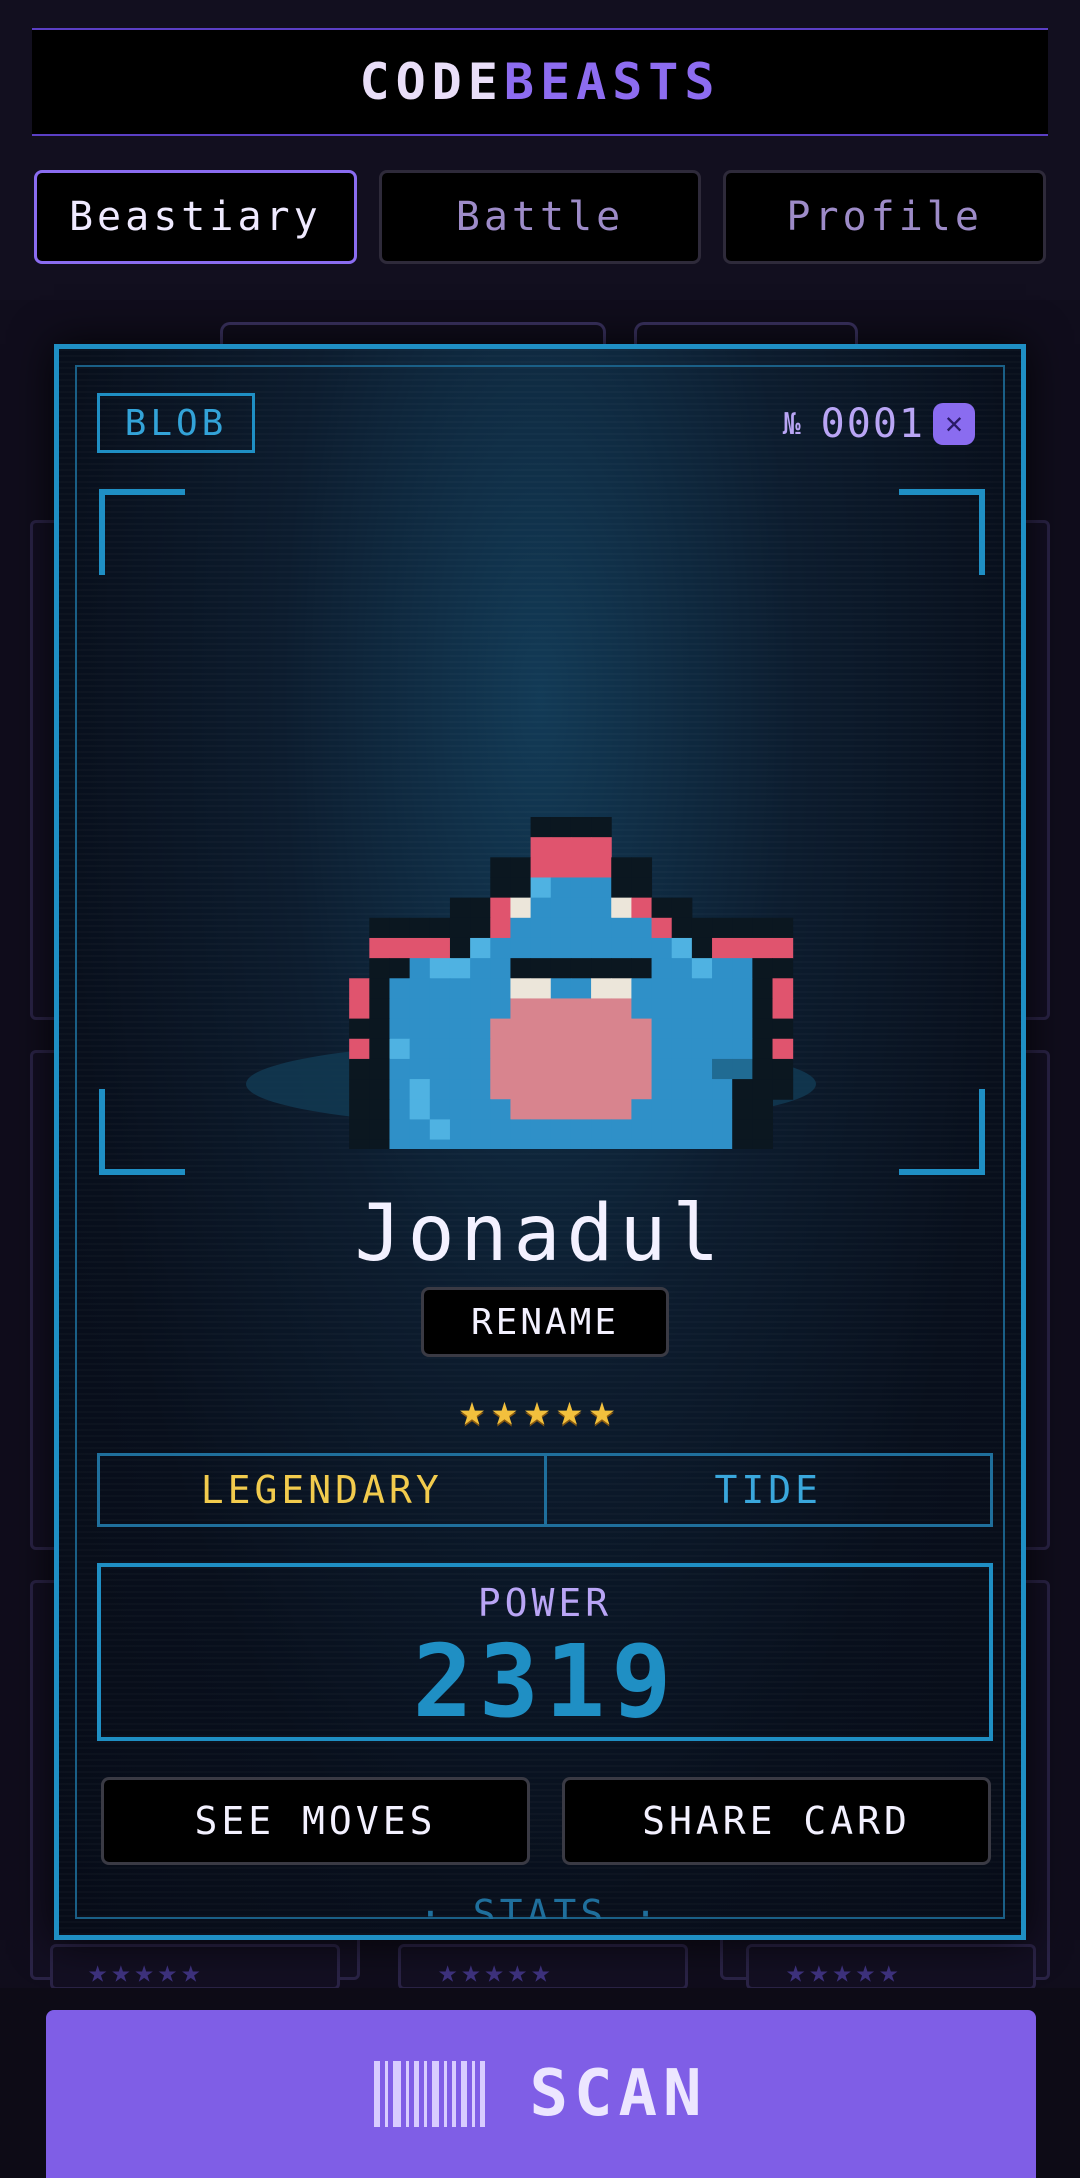 The height and width of the screenshot is (2178, 1080). What do you see at coordinates (195, 217) in the screenshot?
I see `tab-beastiary: Beastiary` at bounding box center [195, 217].